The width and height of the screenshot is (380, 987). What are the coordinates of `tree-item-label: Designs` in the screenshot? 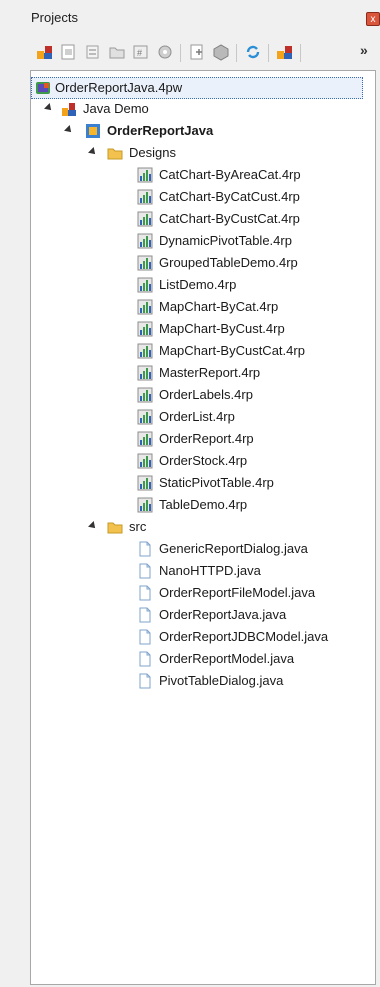 It's located at (152, 152).